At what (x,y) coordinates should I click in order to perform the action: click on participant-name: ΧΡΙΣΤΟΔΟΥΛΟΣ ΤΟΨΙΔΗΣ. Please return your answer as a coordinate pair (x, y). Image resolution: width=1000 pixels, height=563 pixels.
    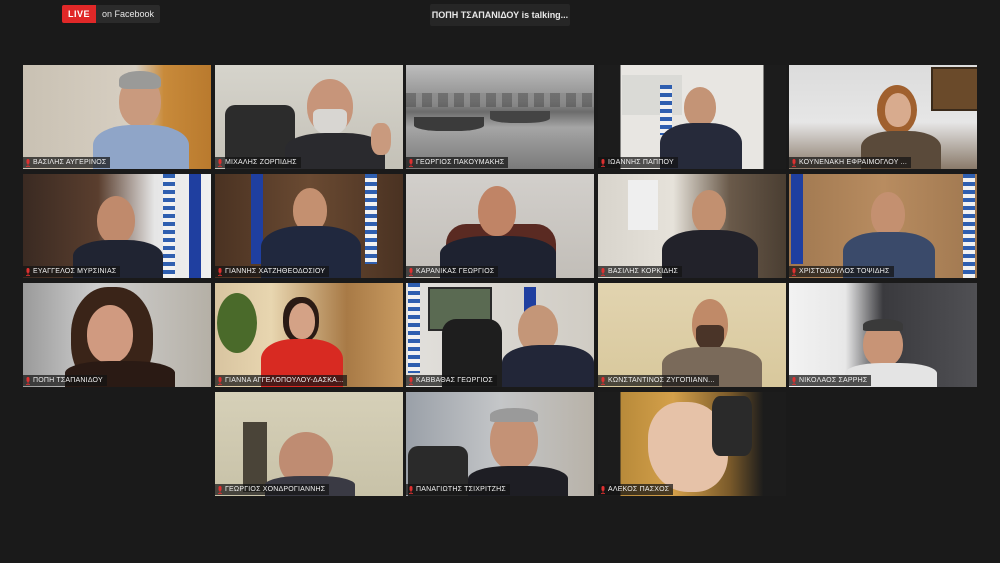
    Looking at the image, I should click on (844, 271).